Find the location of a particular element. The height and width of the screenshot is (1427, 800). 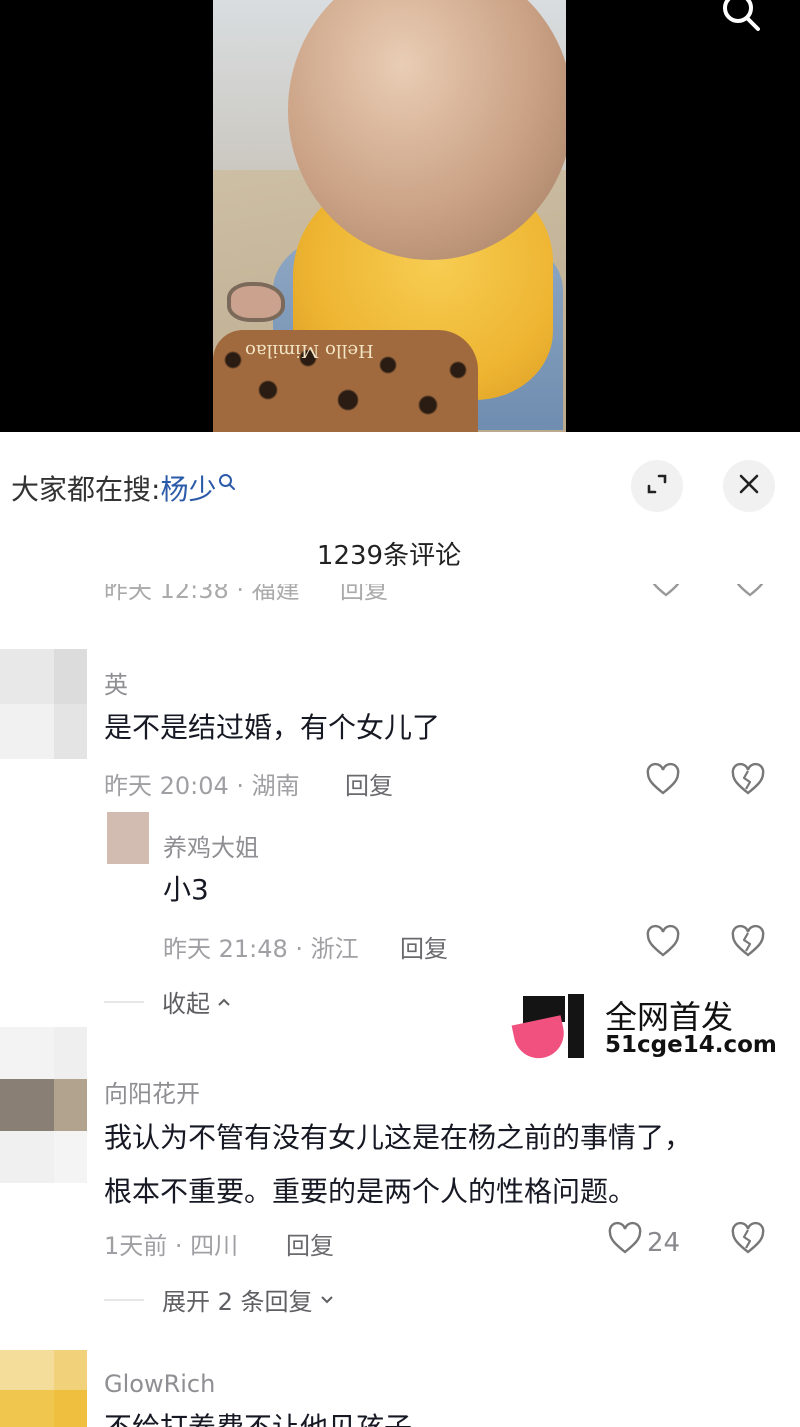

search-icon is located at coordinates (741, 18).